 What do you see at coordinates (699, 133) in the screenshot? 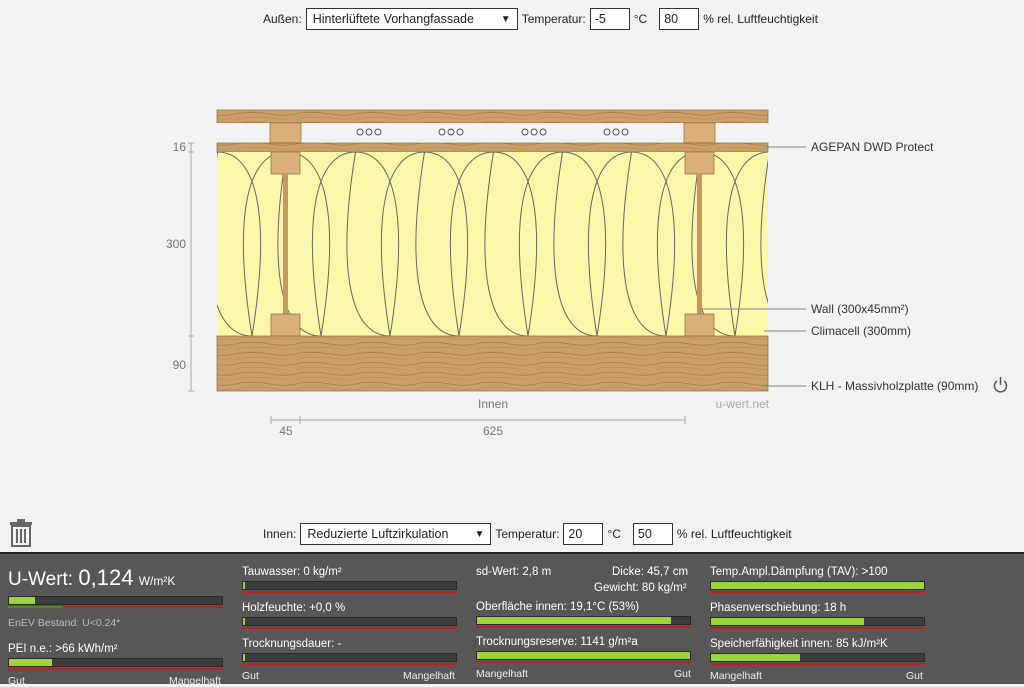
I see `counter-batten-right` at bounding box center [699, 133].